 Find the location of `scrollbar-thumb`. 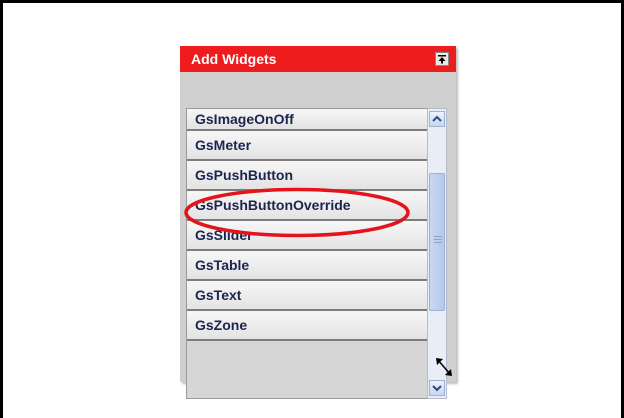

scrollbar-thumb is located at coordinates (437, 242).